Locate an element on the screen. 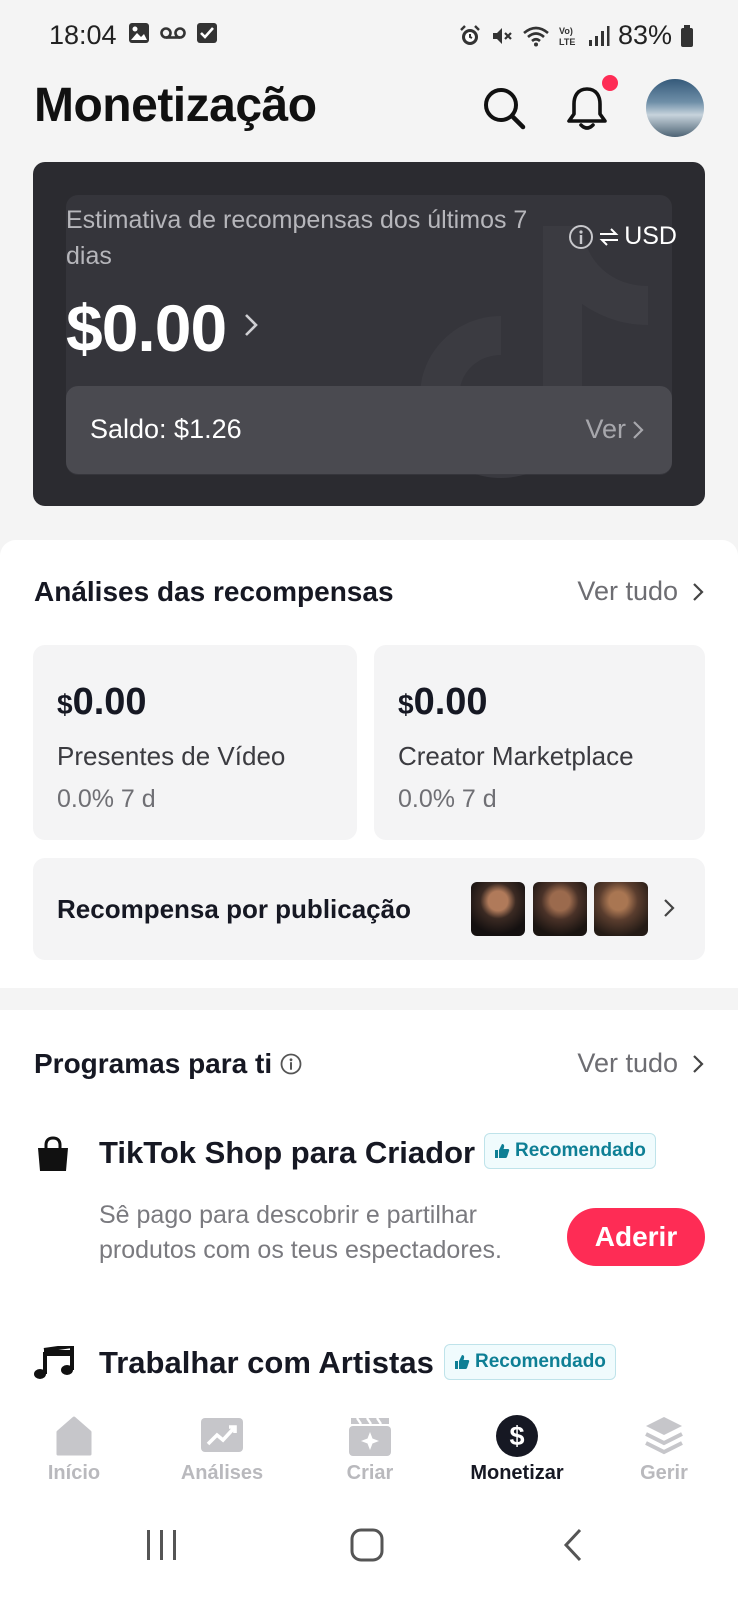 This screenshot has width=738, height=1600. mute-icon is located at coordinates (502, 35).